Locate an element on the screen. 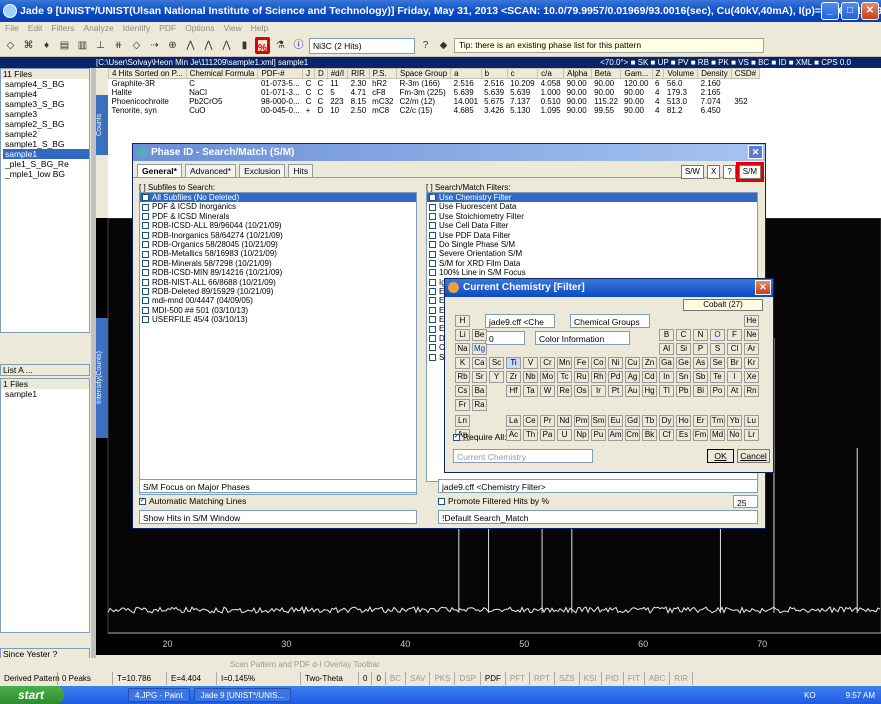  element-pm: Pm is located at coordinates (581, 421).